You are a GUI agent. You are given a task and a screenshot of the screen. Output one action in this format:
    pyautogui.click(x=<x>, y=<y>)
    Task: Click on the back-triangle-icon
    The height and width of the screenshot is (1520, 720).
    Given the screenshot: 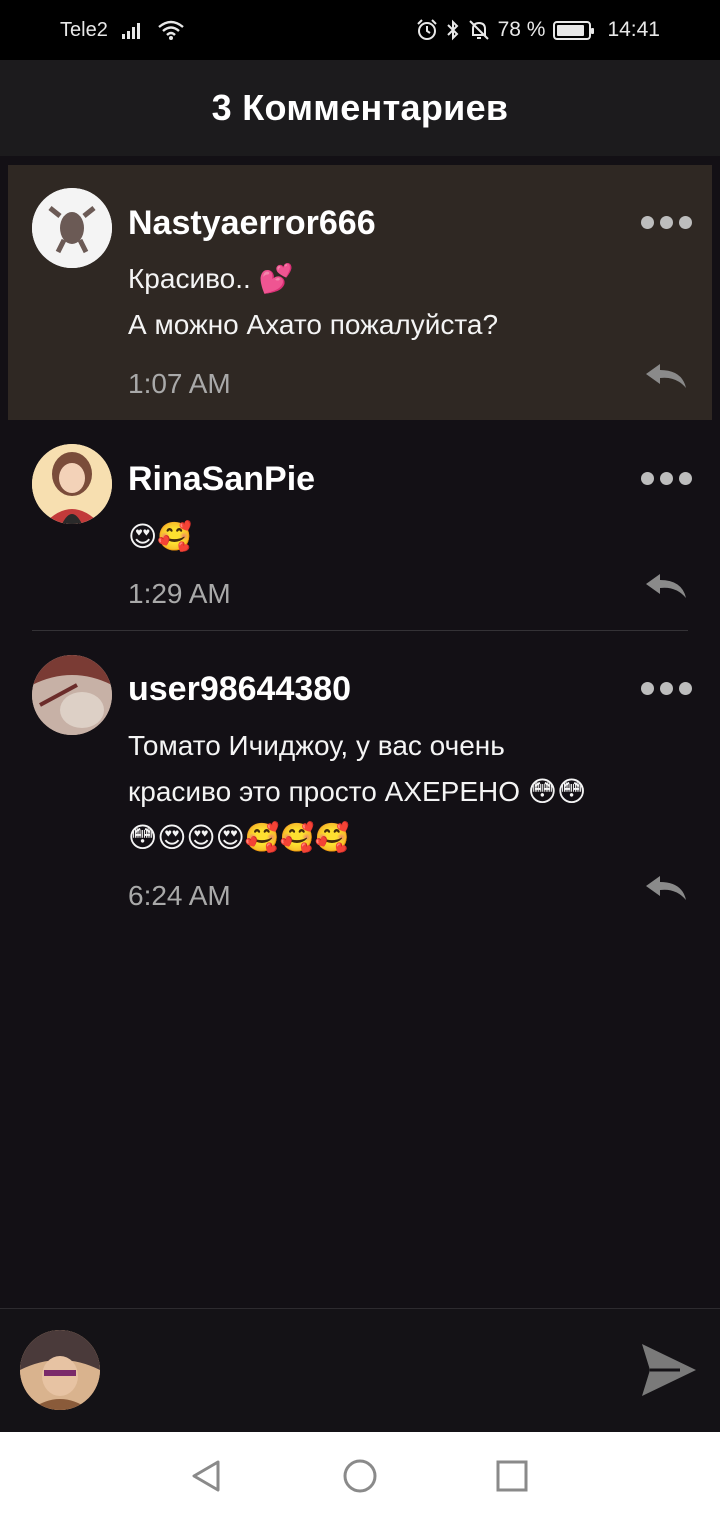 What is the action you would take?
    pyautogui.click(x=206, y=1476)
    